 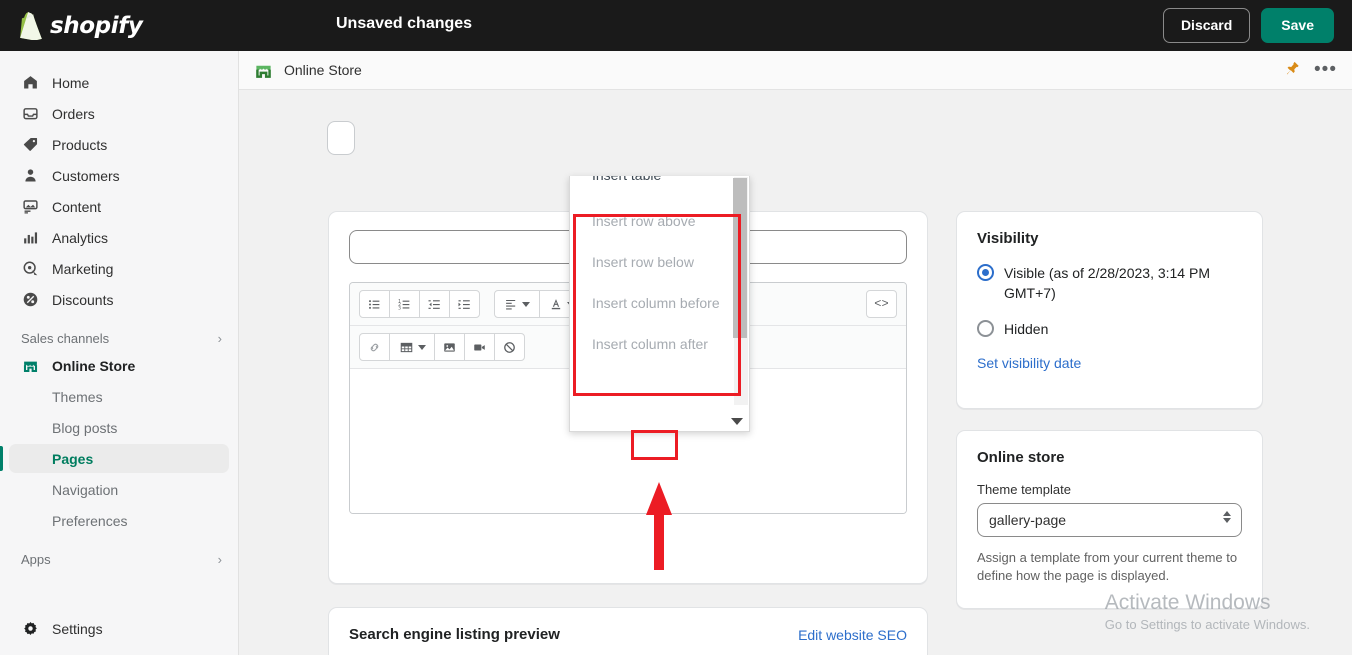 What do you see at coordinates (119, 268) in the screenshot?
I see `sidebar-item-marketing: Marketing` at bounding box center [119, 268].